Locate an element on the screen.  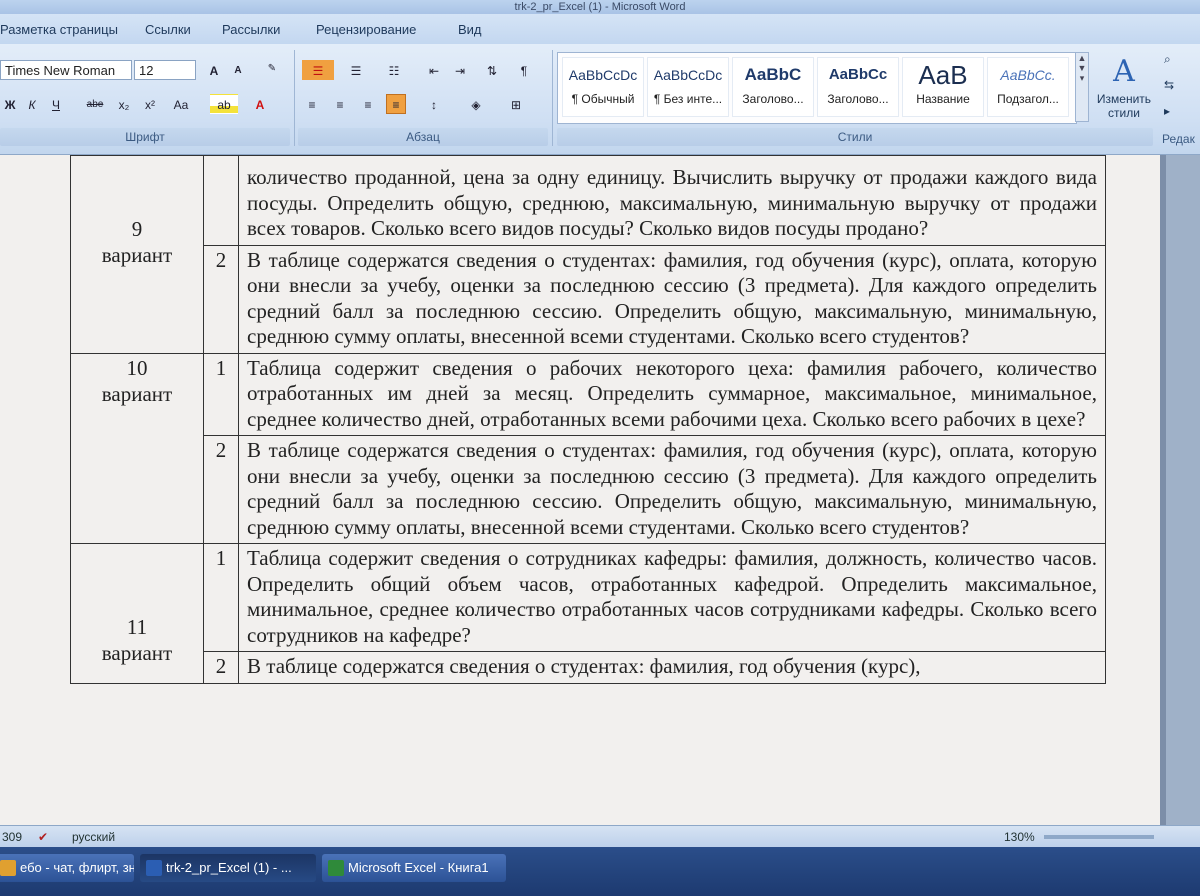
underline-button: Ч is located at coordinates (56, 104).